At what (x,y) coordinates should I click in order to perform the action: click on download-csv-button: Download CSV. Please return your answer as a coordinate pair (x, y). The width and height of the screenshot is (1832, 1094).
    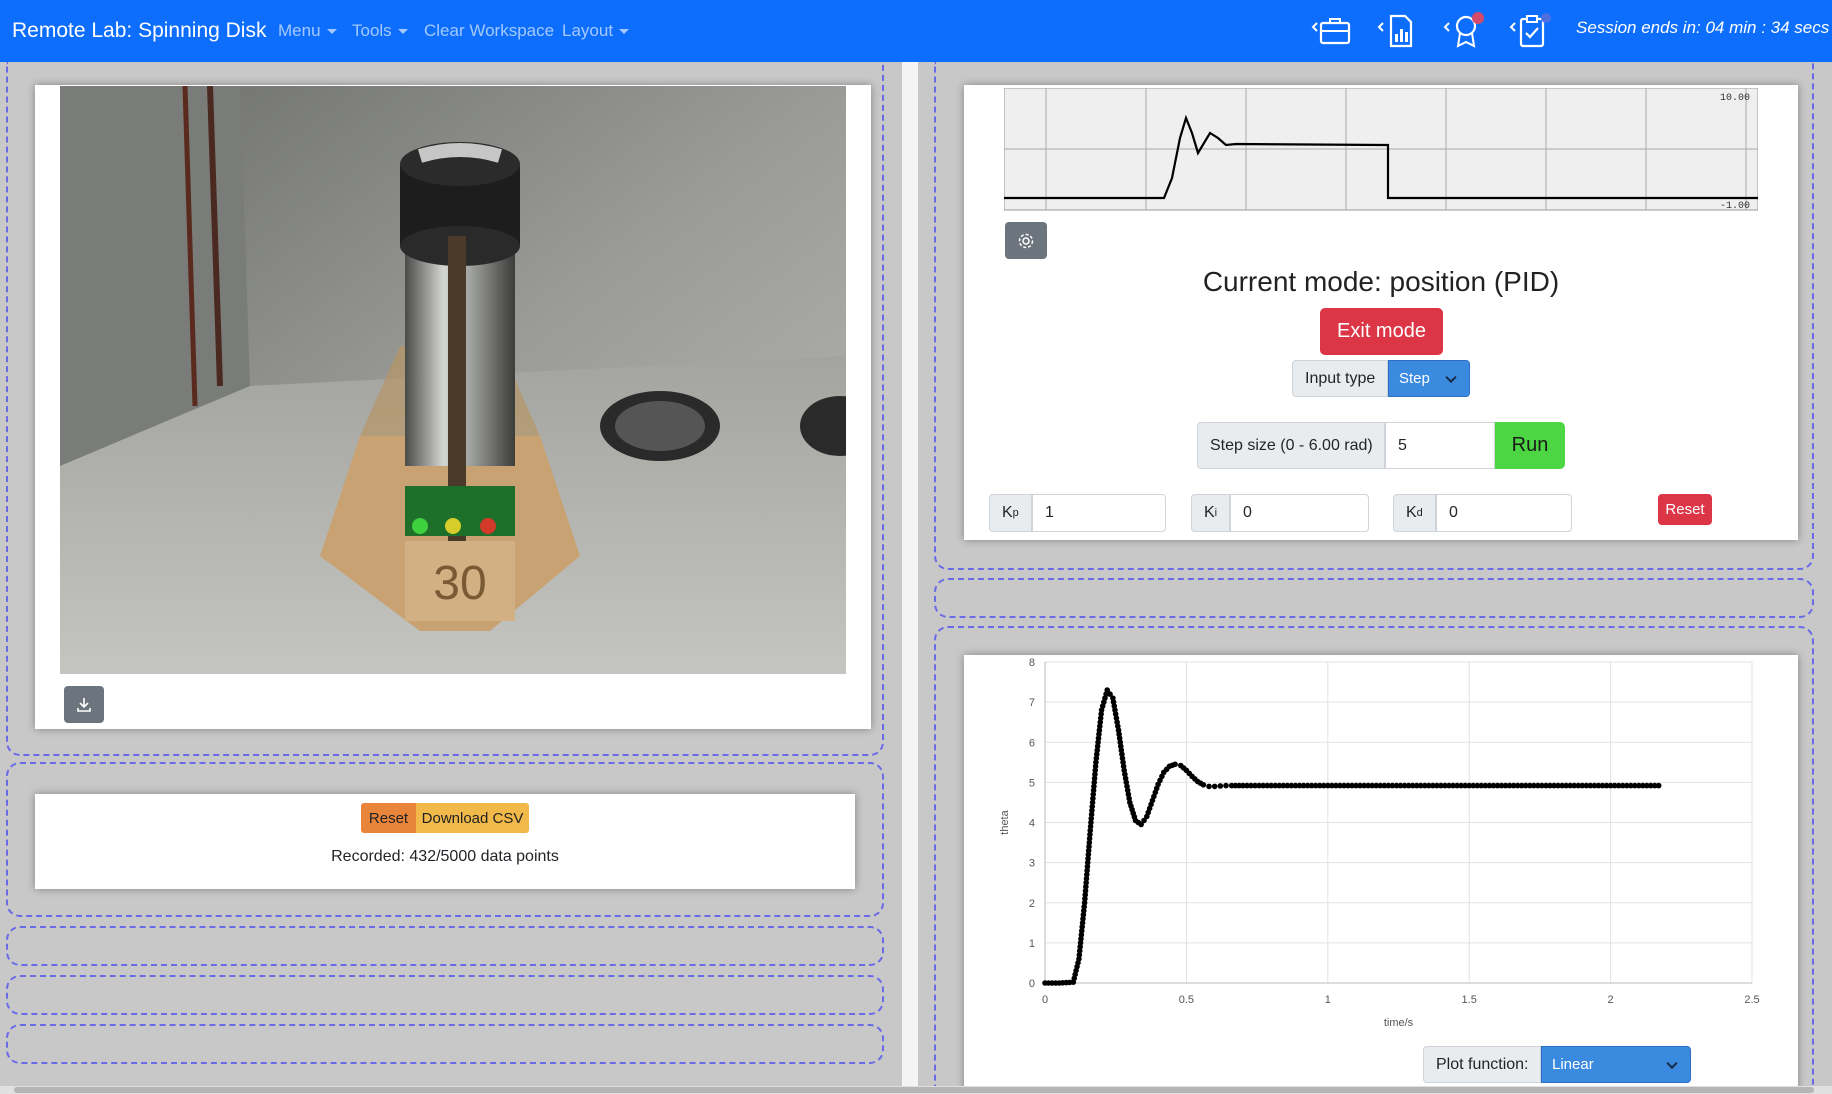
    Looking at the image, I should click on (472, 818).